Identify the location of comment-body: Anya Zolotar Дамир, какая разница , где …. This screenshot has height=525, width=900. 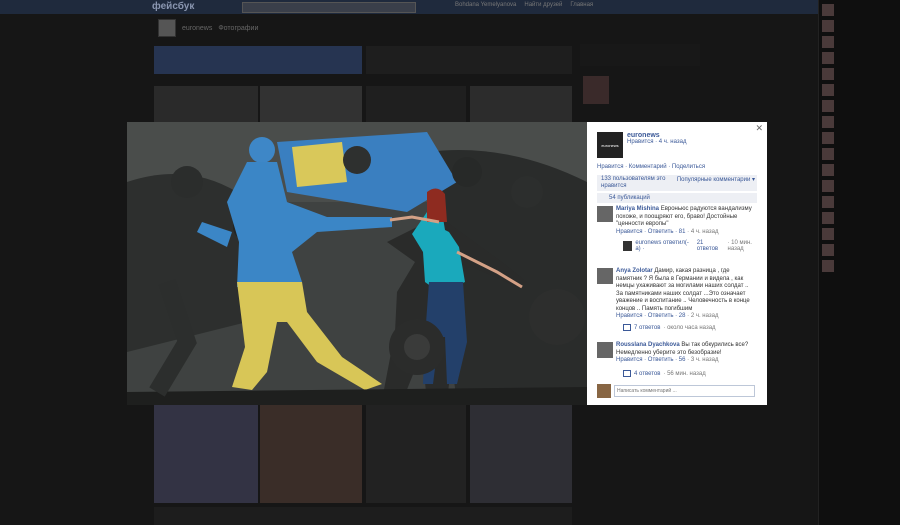
(686, 294).